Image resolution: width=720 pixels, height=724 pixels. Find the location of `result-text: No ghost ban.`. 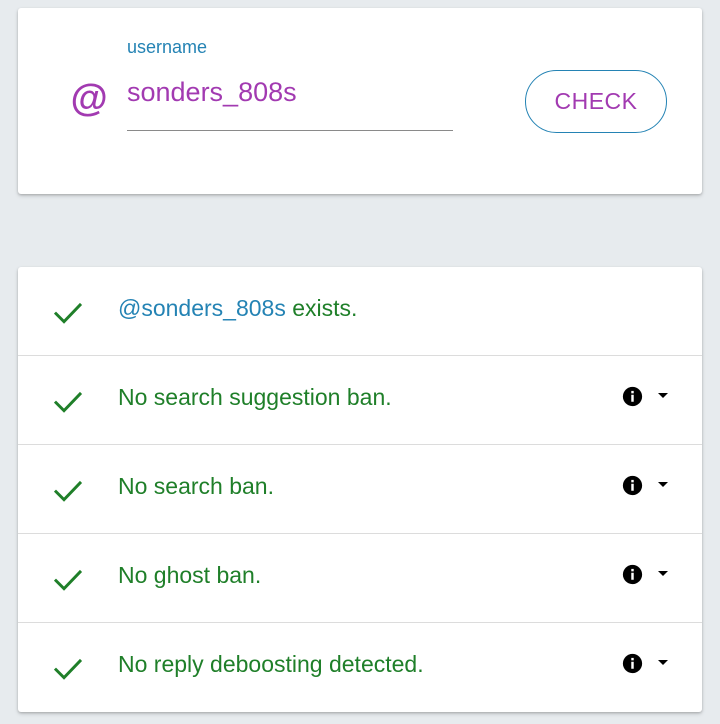

result-text: No ghost ban. is located at coordinates (190, 575).